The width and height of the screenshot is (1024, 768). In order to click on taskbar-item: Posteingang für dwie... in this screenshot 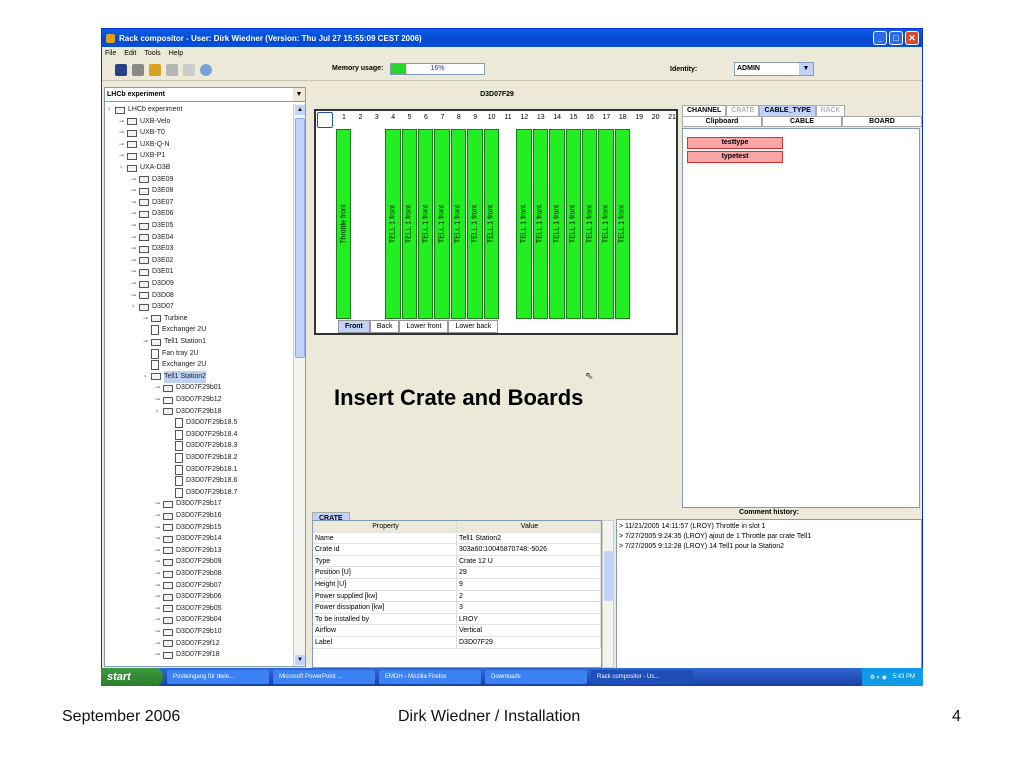, I will do `click(218, 677)`.